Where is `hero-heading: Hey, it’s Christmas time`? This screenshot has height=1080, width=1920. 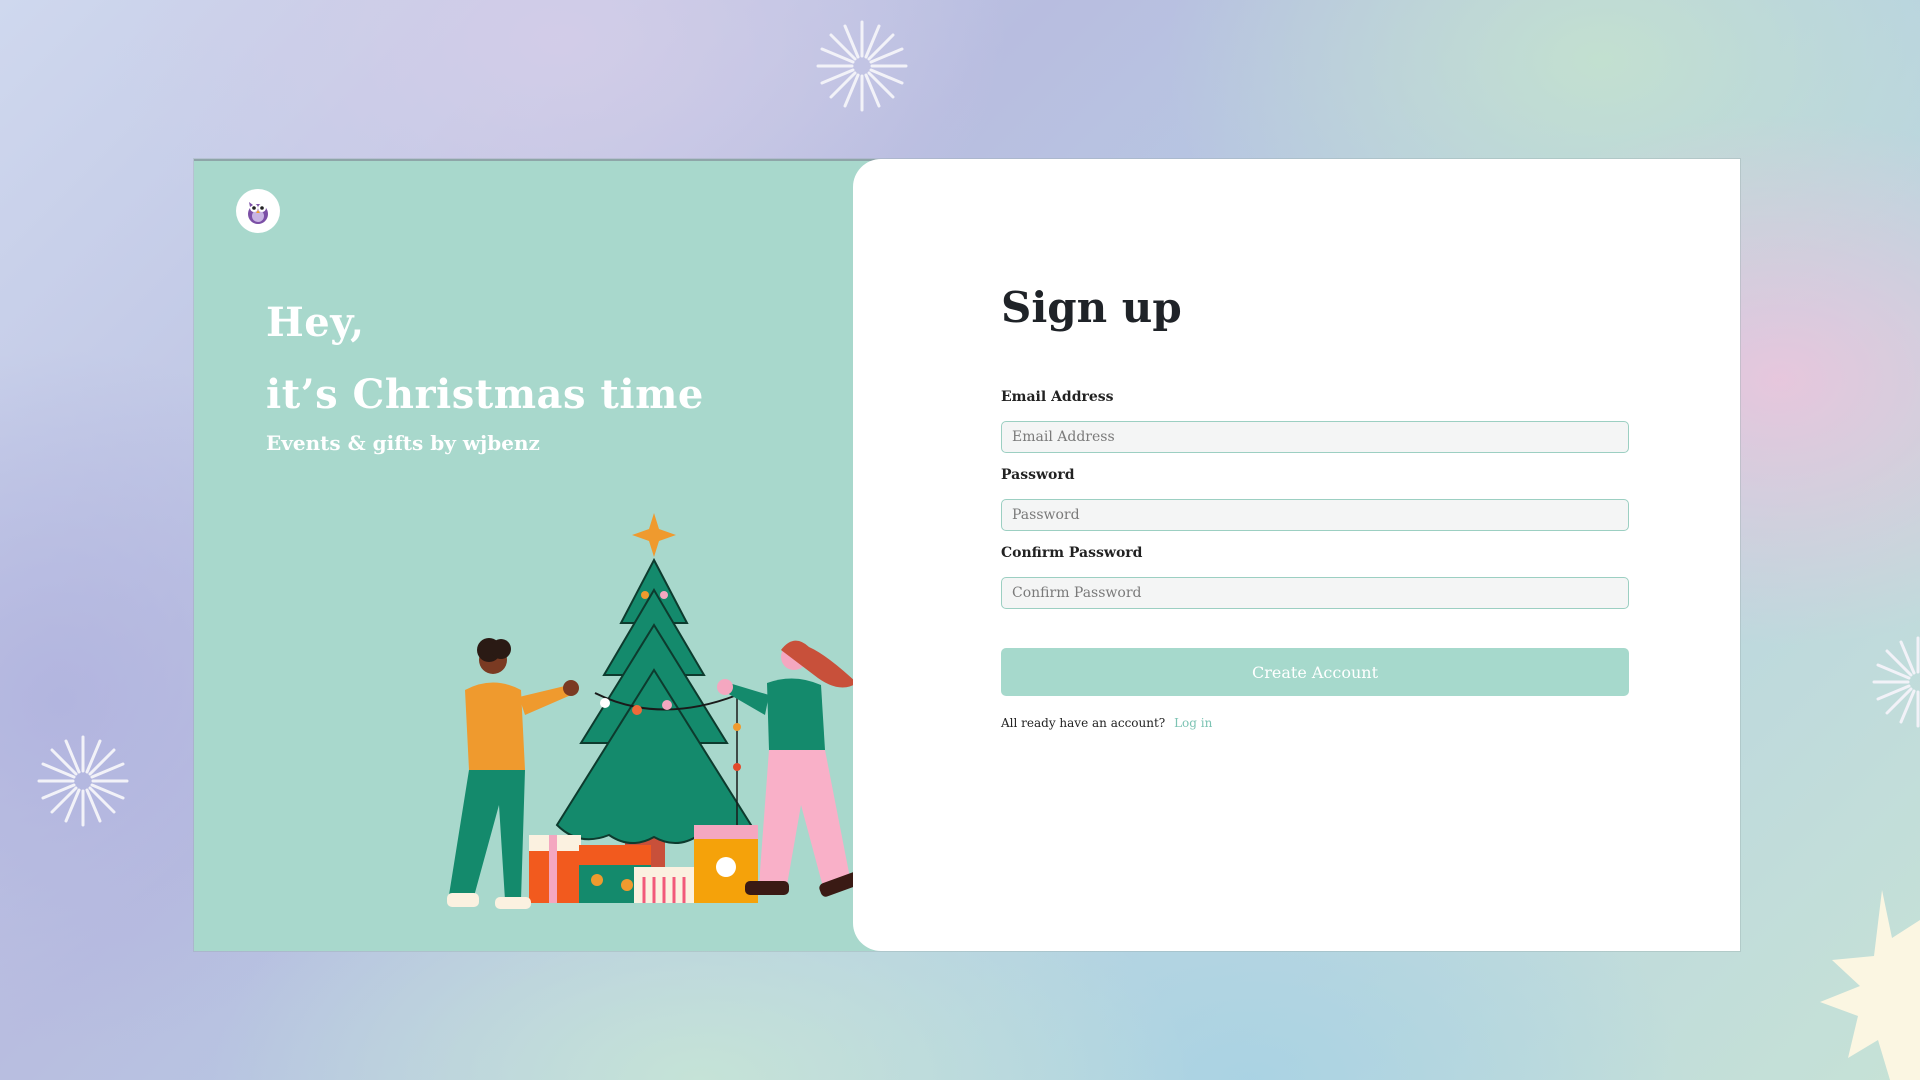 hero-heading: Hey, it’s Christmas time is located at coordinates (485, 359).